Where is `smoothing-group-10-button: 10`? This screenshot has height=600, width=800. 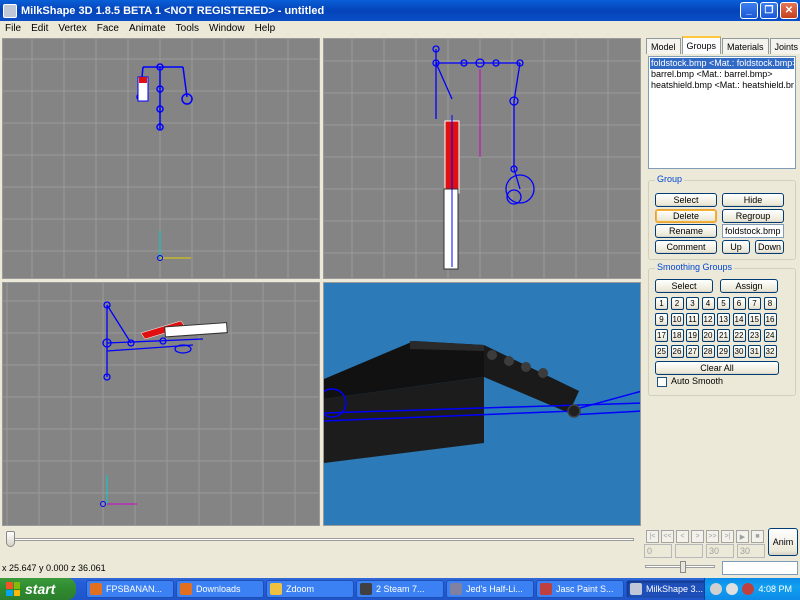
smoothing-group-10-button: 10 is located at coordinates (677, 319).